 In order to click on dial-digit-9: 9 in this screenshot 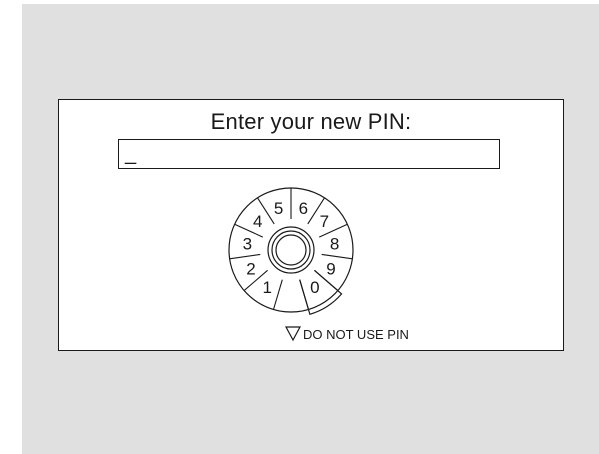, I will do `click(330, 268)`.